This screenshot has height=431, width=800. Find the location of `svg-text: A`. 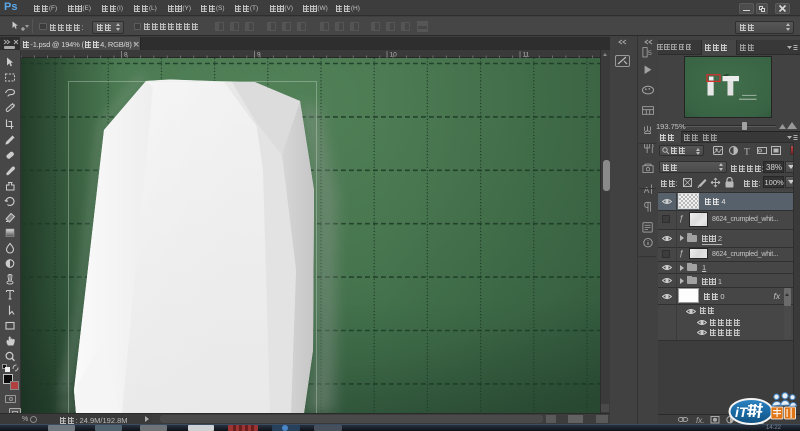

svg-text: A is located at coordinates (647, 190).